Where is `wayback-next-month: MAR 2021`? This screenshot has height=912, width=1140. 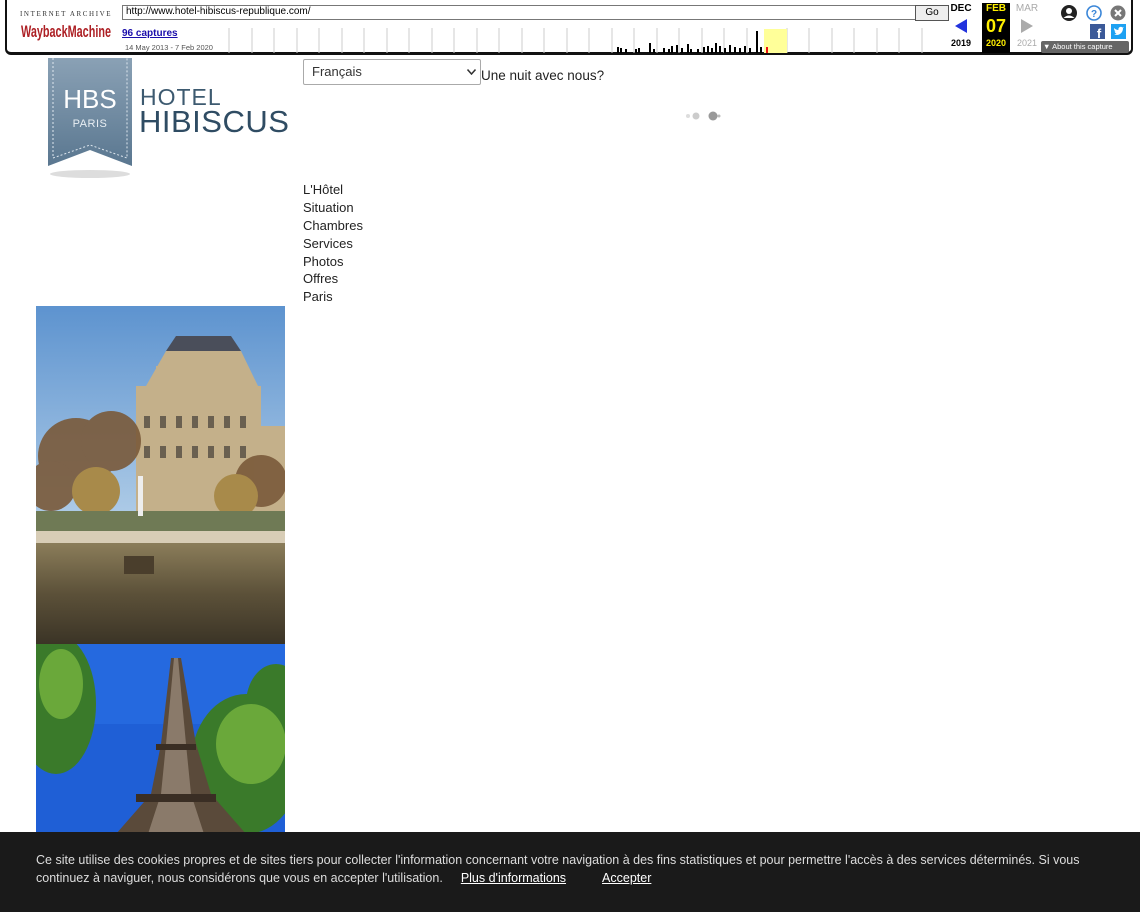
wayback-next-month: MAR 2021 is located at coordinates (1027, 28).